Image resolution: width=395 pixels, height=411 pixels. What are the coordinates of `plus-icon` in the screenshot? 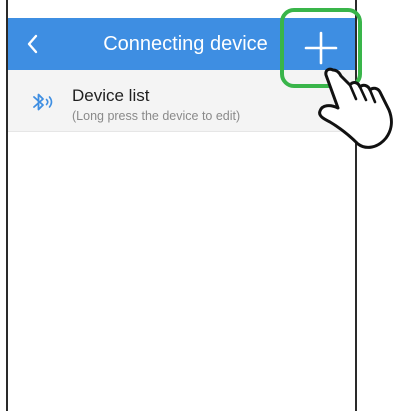 It's located at (321, 48).